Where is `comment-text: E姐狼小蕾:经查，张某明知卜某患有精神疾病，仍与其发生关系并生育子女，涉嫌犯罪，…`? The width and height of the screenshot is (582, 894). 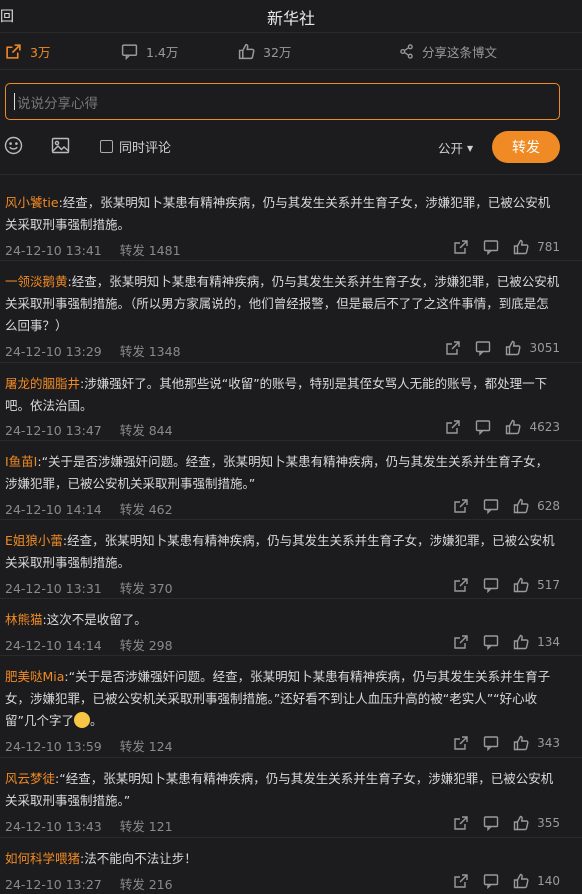
comment-text: E姐狼小蕾:经查，张某明知卜某患有精神疾病，仍与其发生关系并生育子女，涉嫌犯罪，… is located at coordinates (282, 552).